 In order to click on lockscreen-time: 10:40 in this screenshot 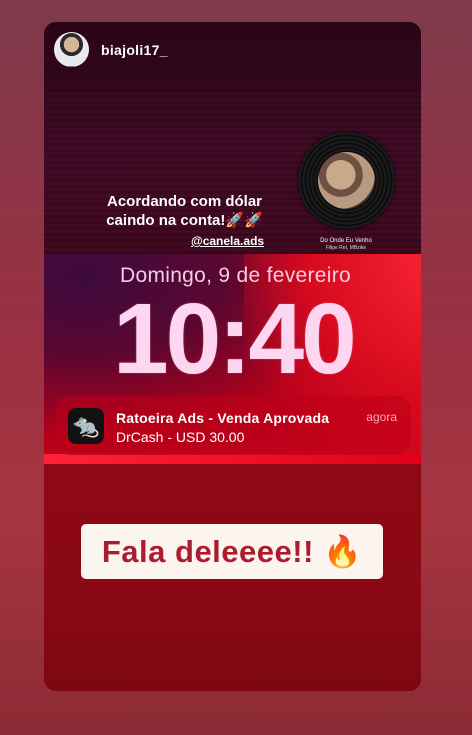, I will do `click(235, 339)`.